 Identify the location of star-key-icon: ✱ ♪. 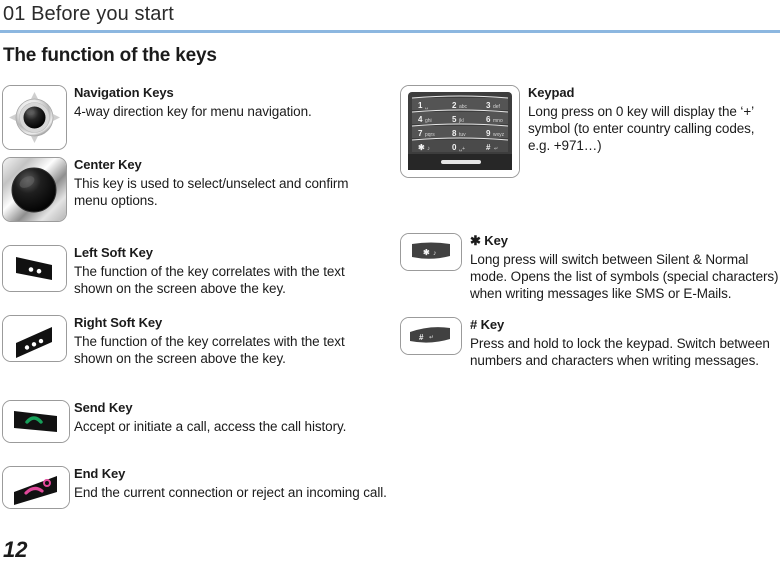
(431, 252).